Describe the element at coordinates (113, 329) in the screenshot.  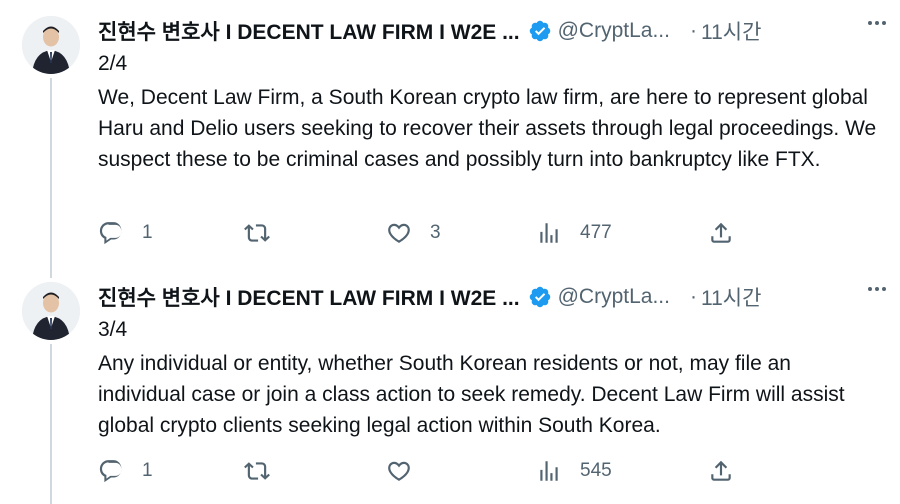
I see `thread-counter: 3/4` at that location.